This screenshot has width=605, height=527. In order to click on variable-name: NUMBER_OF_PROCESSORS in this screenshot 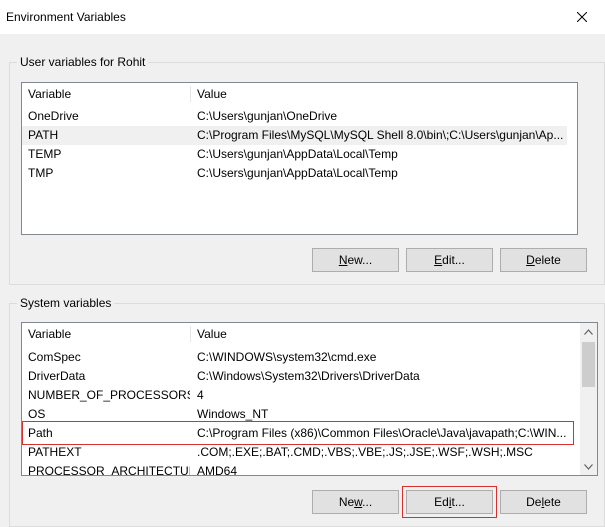, I will do `click(109, 395)`.